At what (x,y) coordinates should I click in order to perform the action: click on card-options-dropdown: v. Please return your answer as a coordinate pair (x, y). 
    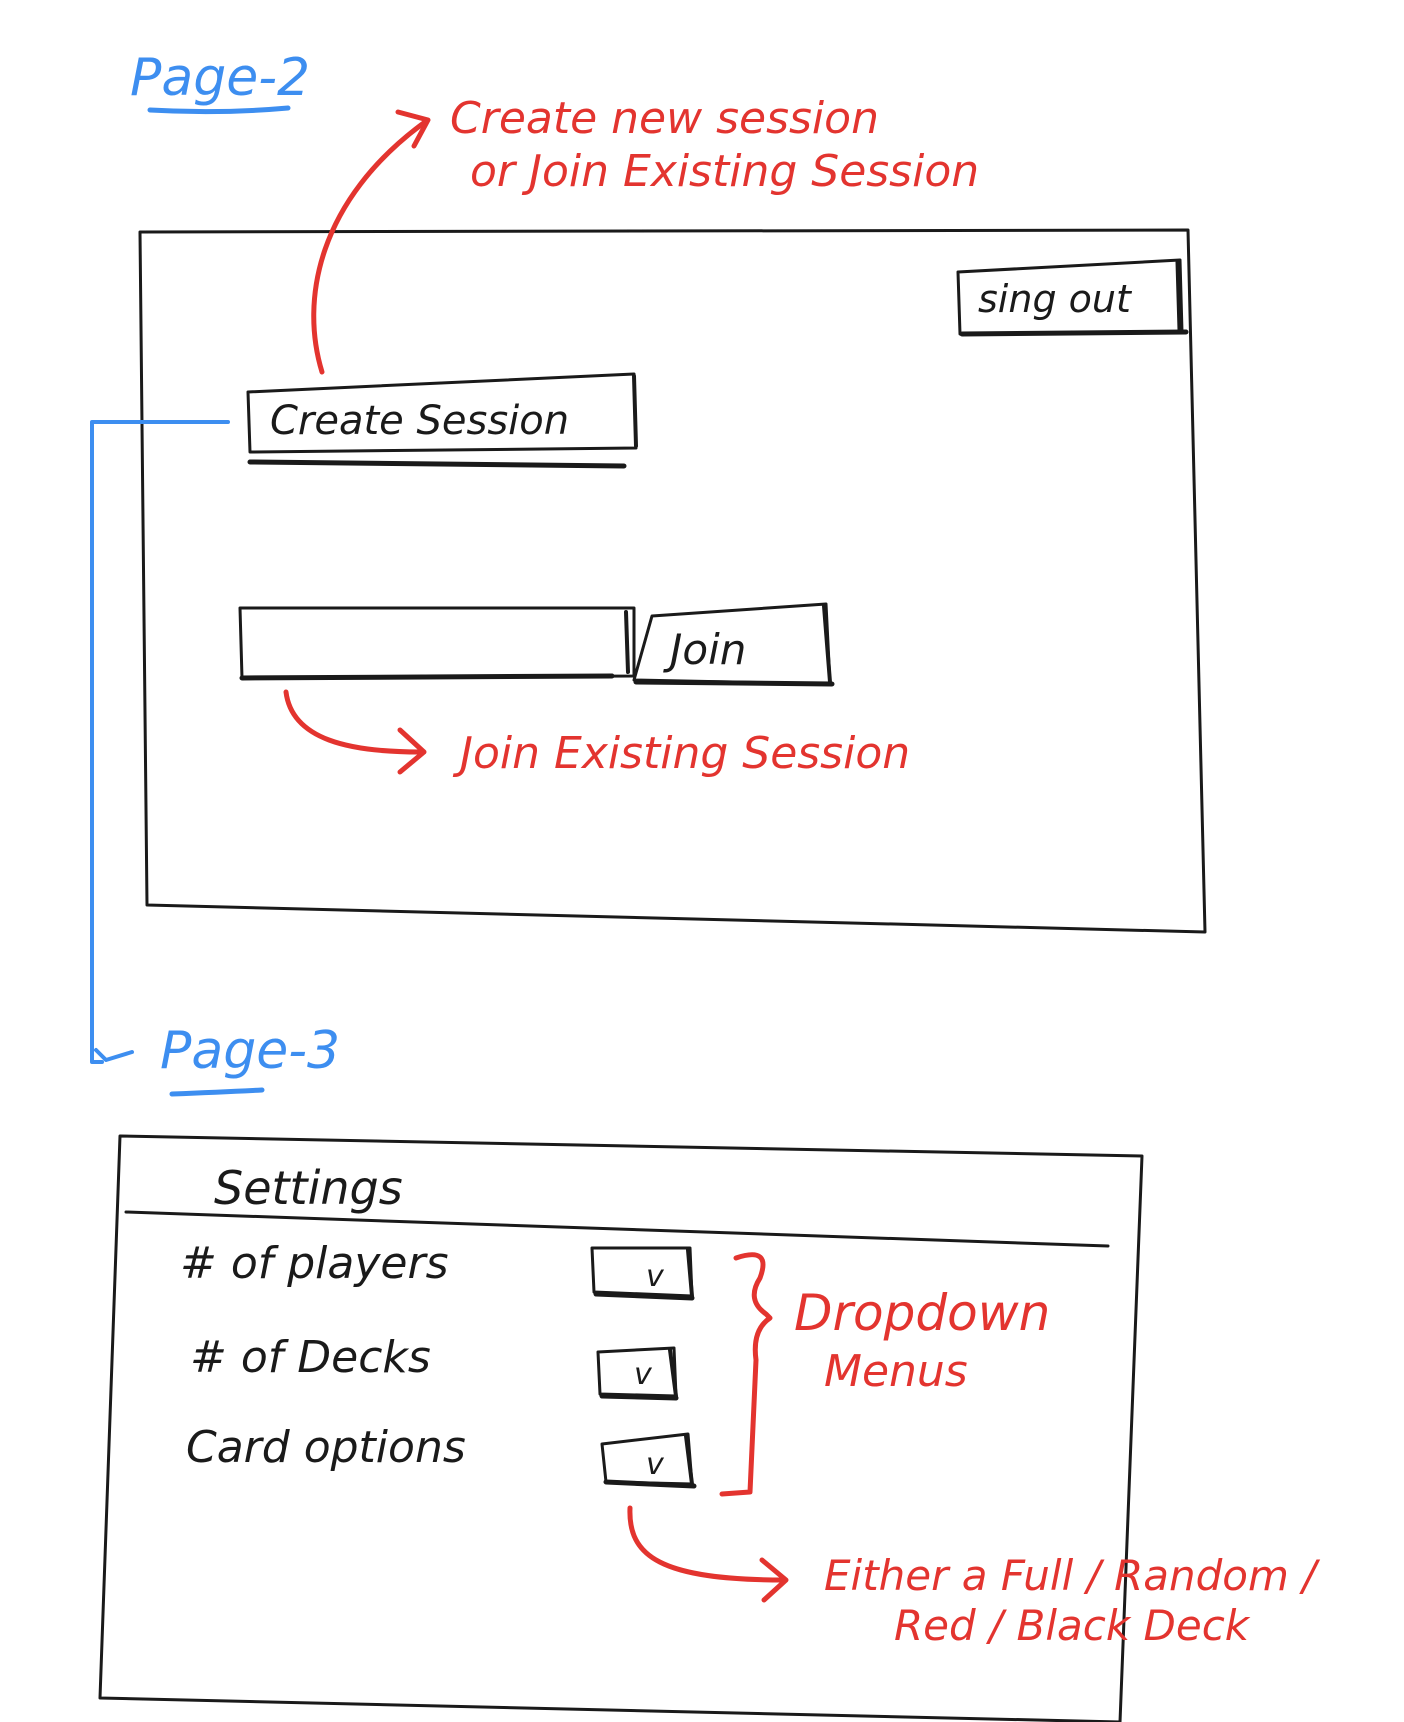
    Looking at the image, I should click on (648, 1460).